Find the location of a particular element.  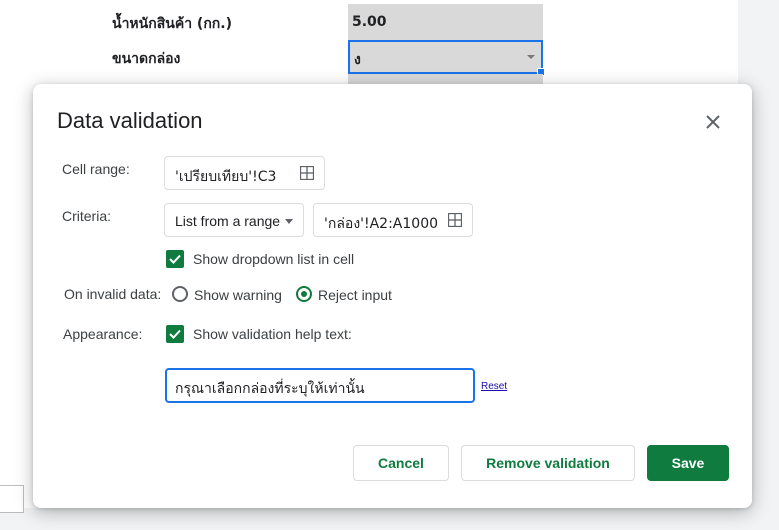

reset-link: Reset is located at coordinates (494, 386).